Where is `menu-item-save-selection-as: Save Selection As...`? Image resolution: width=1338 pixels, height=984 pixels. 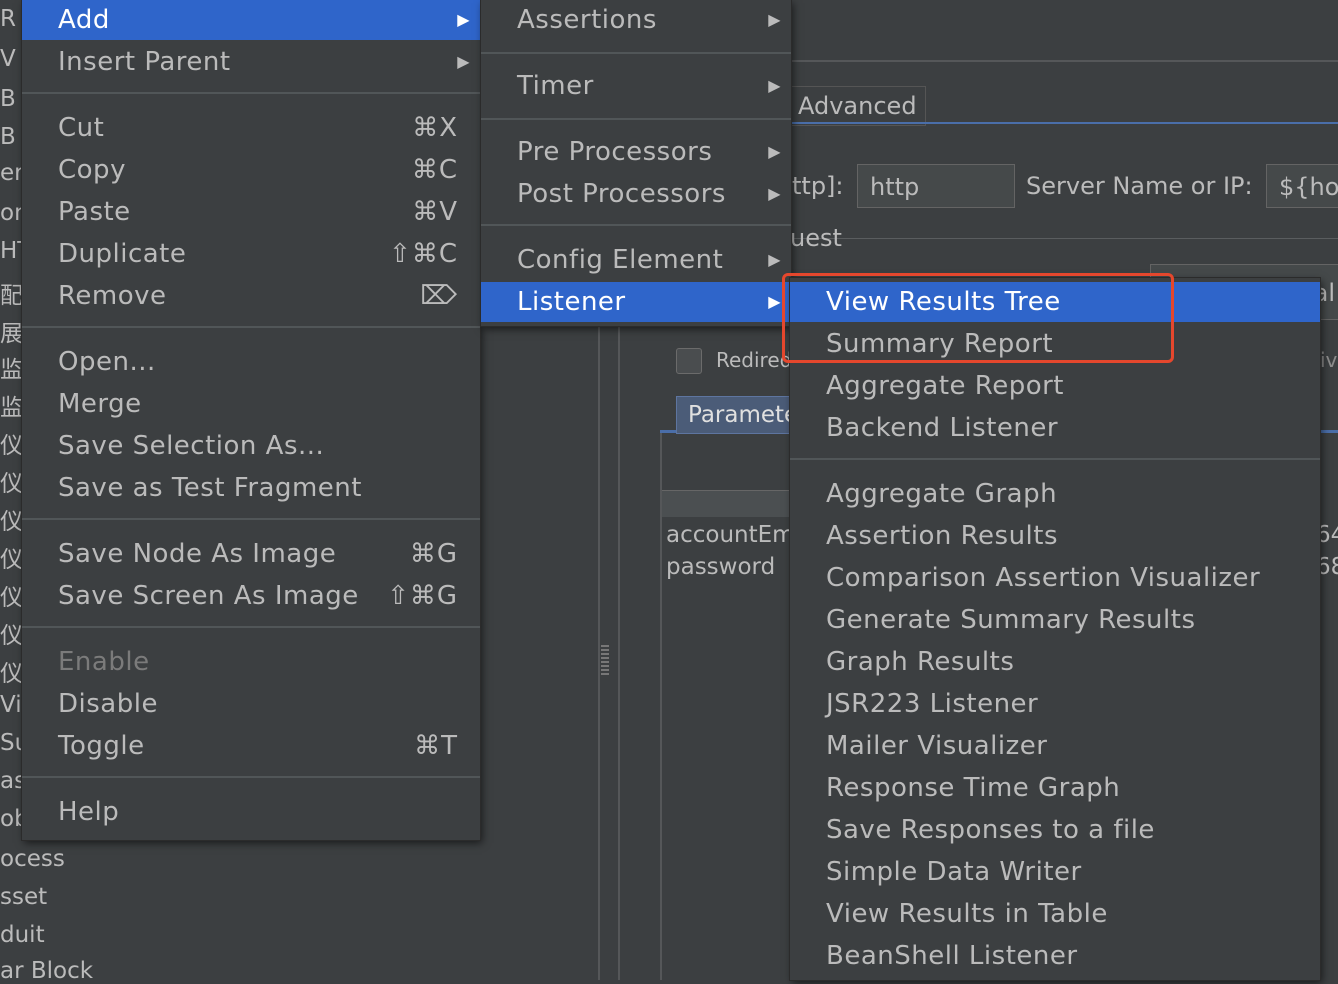
menu-item-save-selection-as: Save Selection As... is located at coordinates (251, 446).